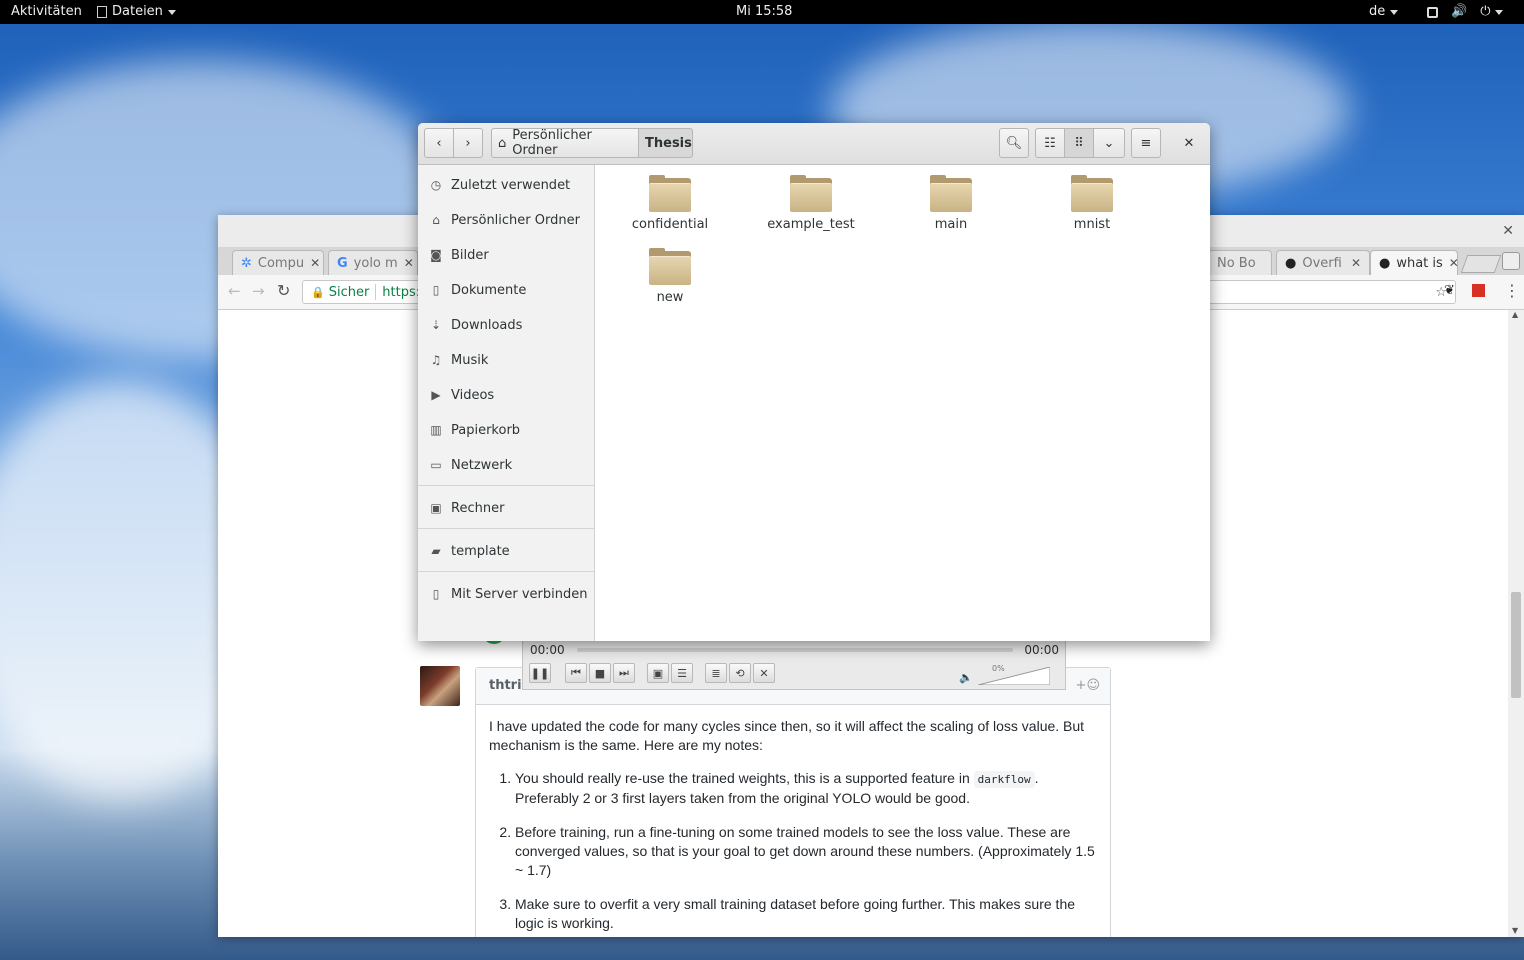 This screenshot has height=960, width=1524. I want to click on app-menu-button: Dateien, so click(136, 12).